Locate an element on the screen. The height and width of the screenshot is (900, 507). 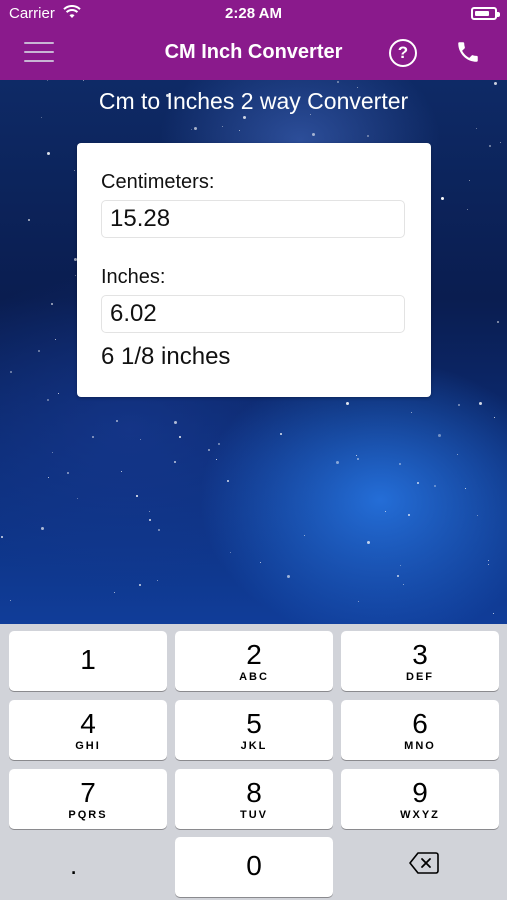
inches-input: 6.02 is located at coordinates (253, 314).